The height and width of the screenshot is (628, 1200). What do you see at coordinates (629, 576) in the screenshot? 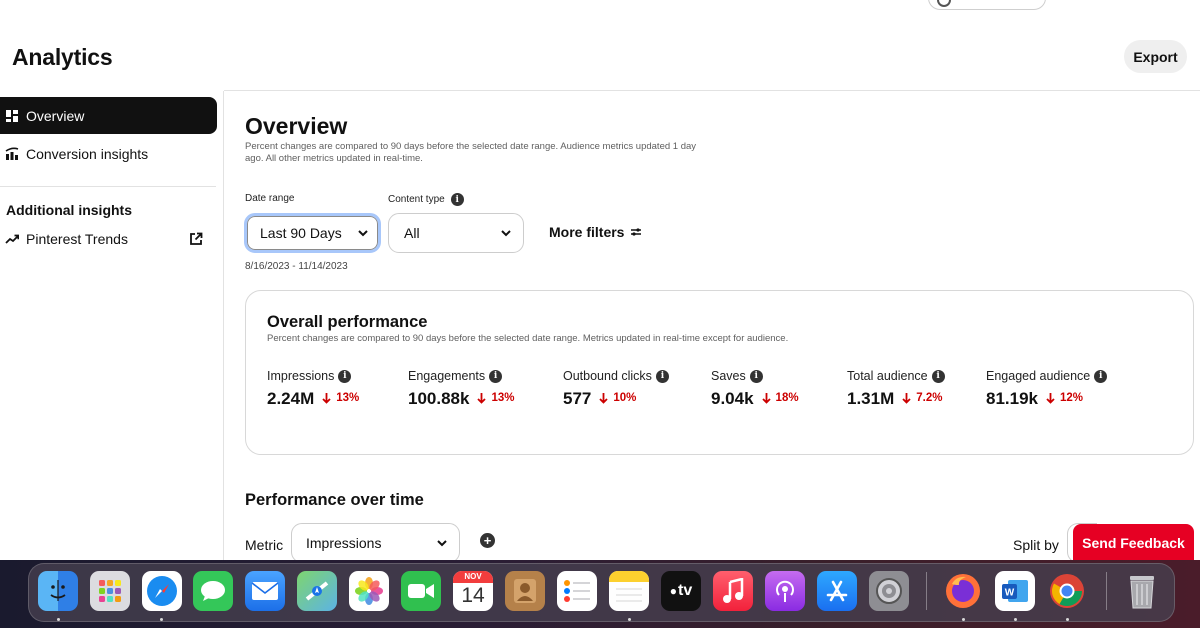
I see `notes-header` at bounding box center [629, 576].